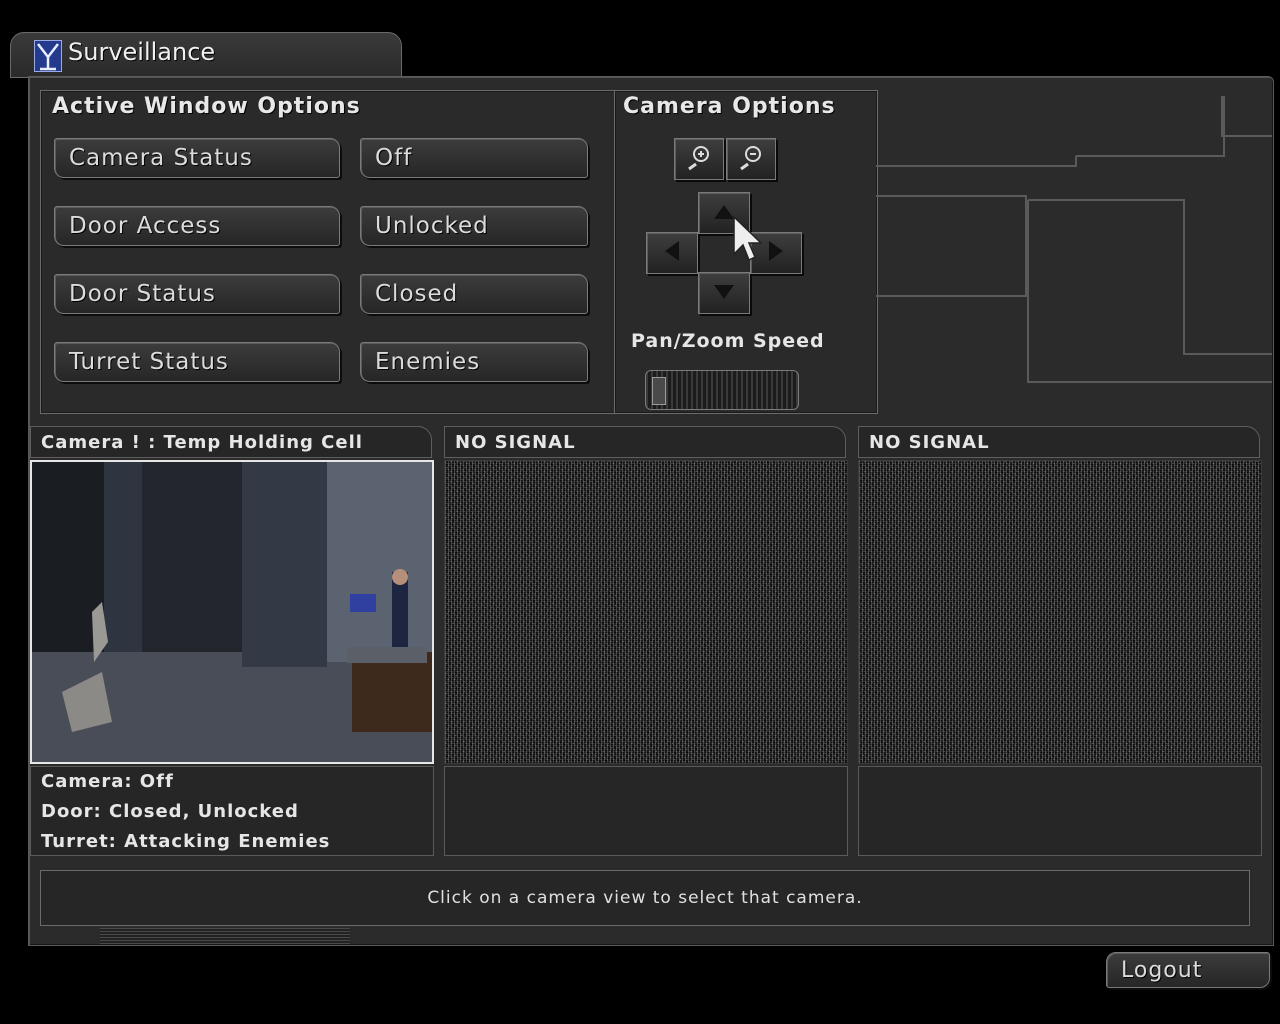 This screenshot has height=1024, width=1280. What do you see at coordinates (724, 213) in the screenshot?
I see `arrow-up-icon` at bounding box center [724, 213].